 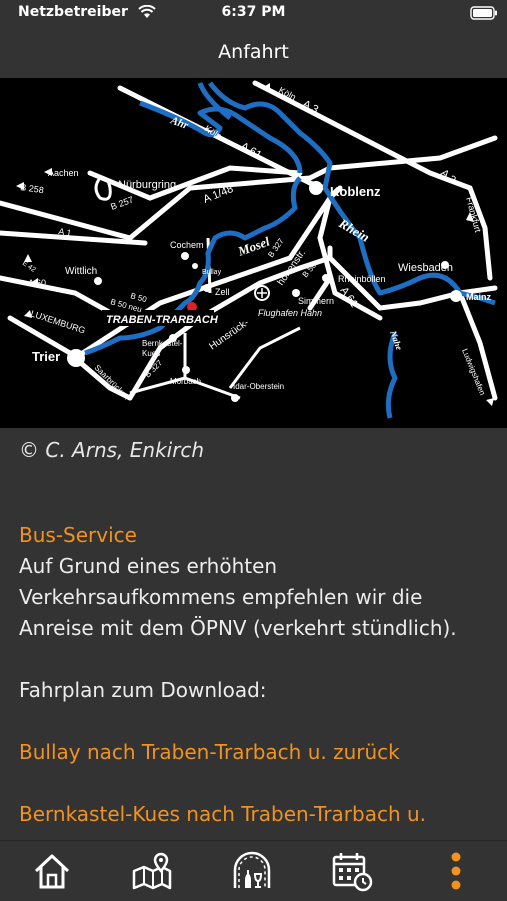 I want to click on calendar-icon, so click(x=352, y=872).